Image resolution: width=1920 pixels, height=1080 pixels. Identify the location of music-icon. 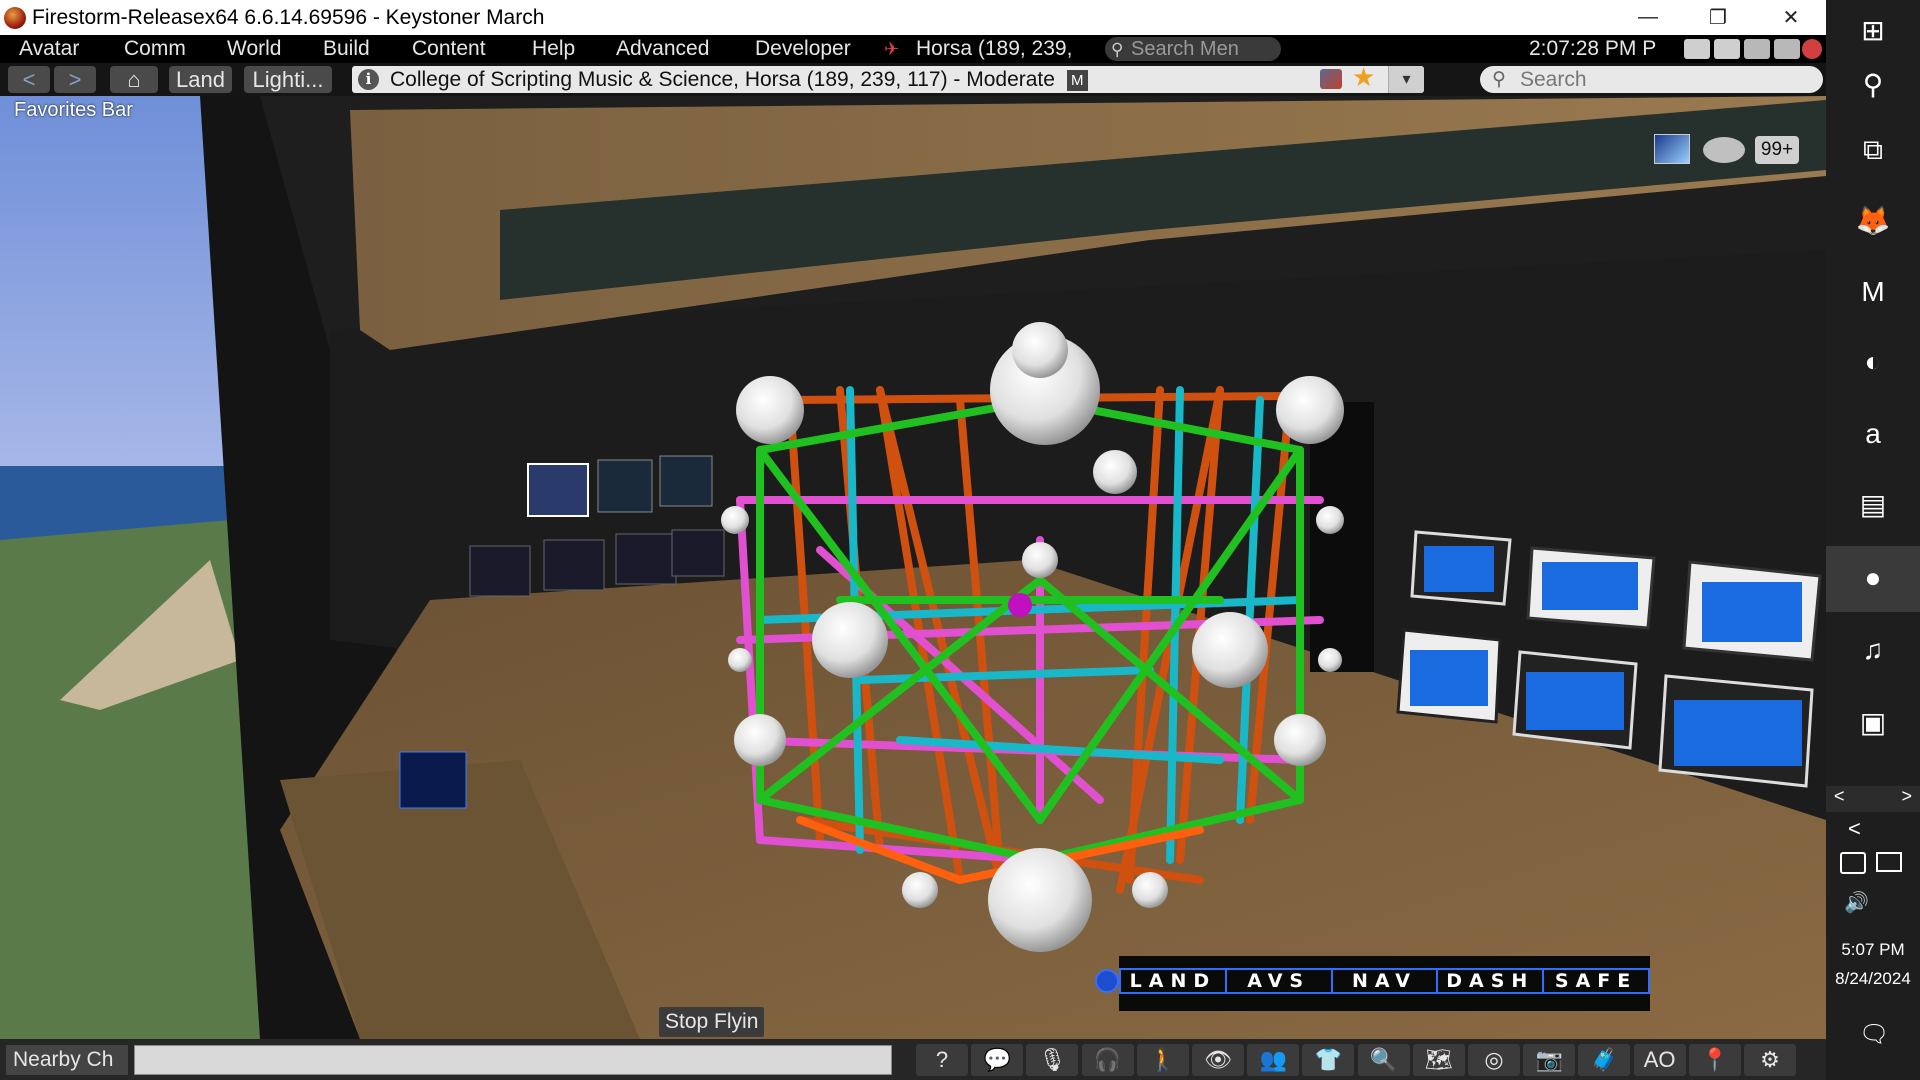
(1757, 49).